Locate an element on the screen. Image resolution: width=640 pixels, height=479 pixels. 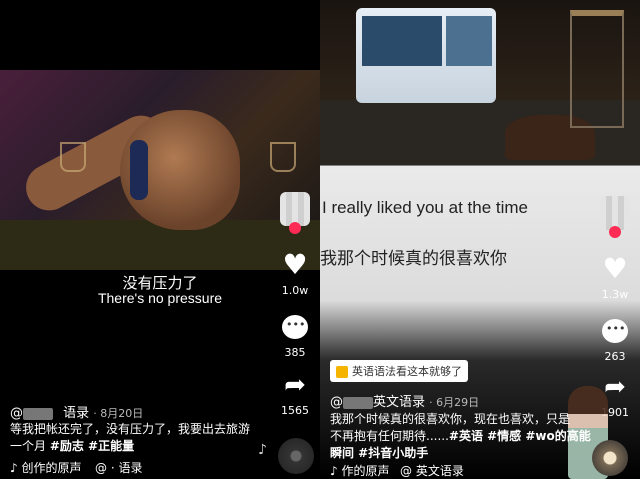
promo-text: 英语语法看这本就够了 is located at coordinates (407, 371).